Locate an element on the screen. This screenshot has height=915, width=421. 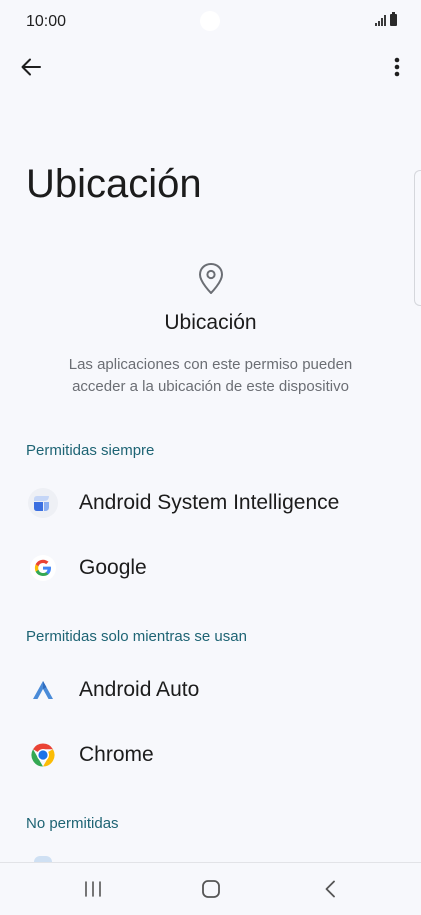
chevron-left-icon is located at coordinates (330, 889).